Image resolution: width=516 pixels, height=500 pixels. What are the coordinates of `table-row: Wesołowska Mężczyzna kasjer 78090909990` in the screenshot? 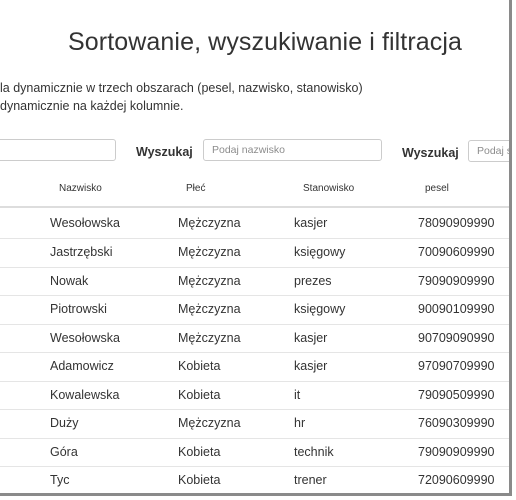 It's located at (254, 223).